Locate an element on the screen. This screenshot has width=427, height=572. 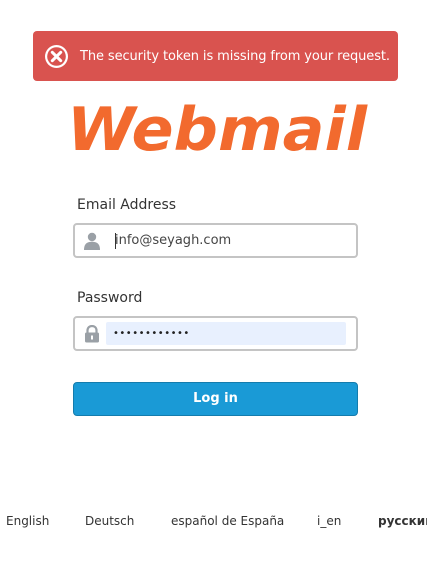
webmail-logo-image: Webmail is located at coordinates (217, 129).